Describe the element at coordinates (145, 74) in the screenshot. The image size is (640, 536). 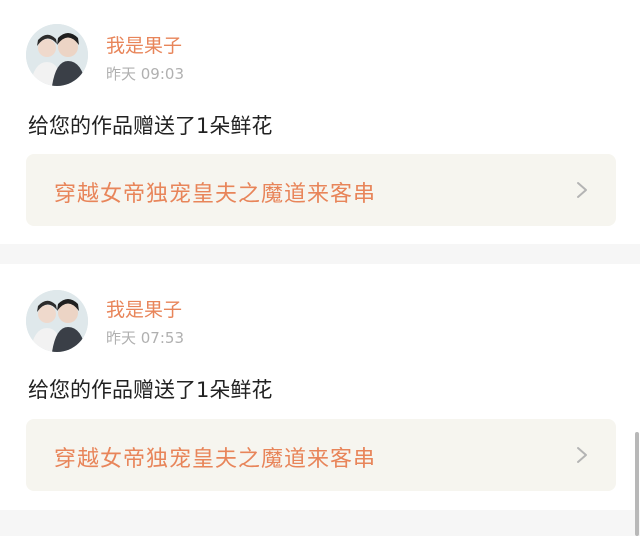
I see `timestamp: 昨天 09:03` at that location.